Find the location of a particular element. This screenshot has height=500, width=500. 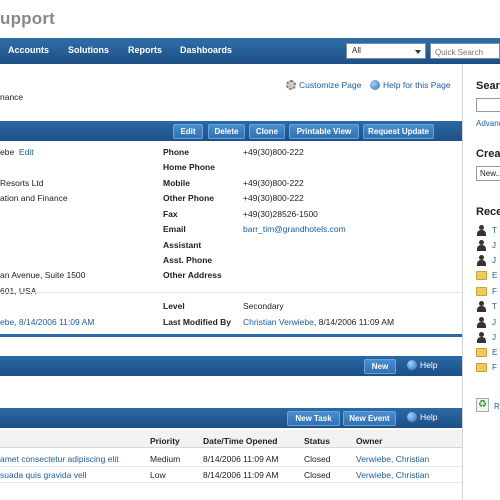

other-address-label: Other Address is located at coordinates (192, 275).